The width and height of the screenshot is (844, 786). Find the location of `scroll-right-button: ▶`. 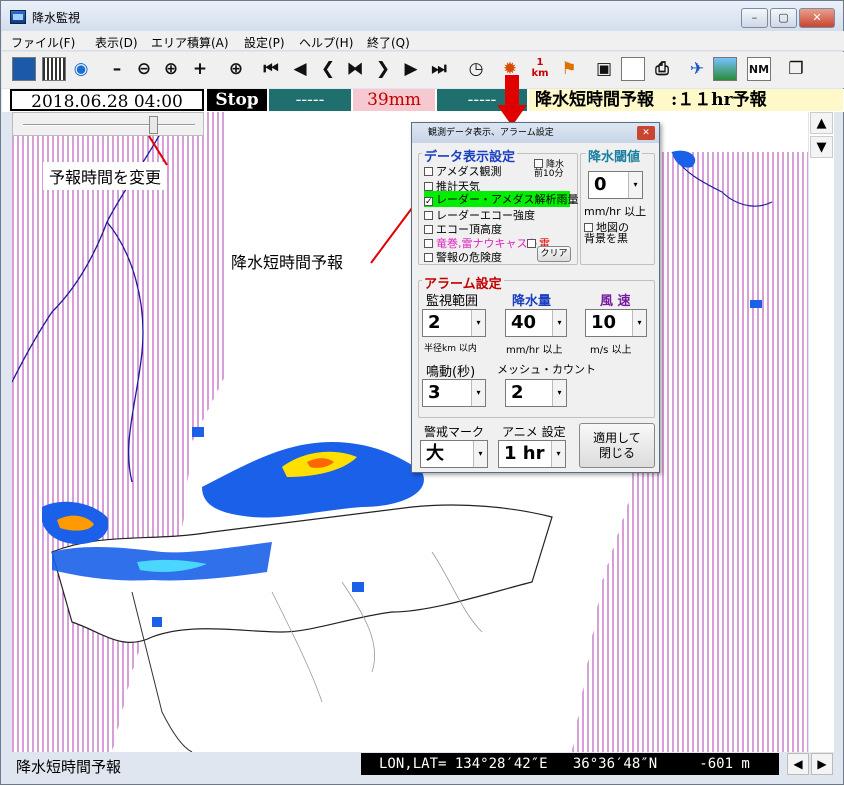

scroll-right-button: ▶ is located at coordinates (822, 764).